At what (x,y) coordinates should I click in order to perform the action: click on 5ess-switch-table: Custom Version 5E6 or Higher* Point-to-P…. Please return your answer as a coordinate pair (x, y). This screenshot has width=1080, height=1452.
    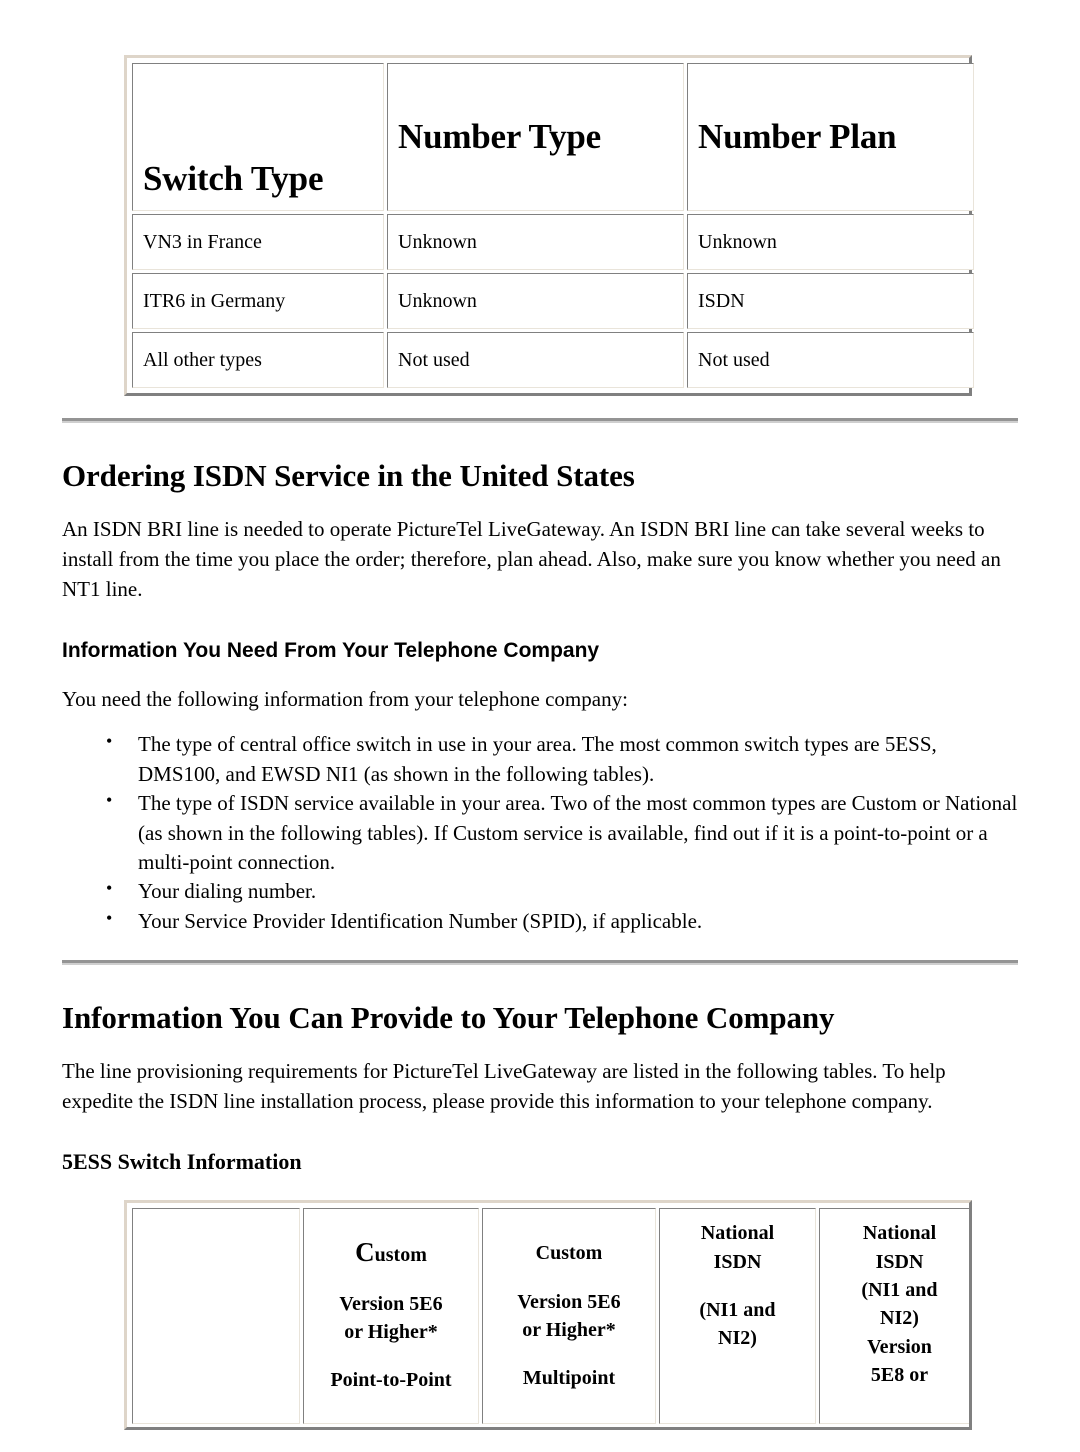
    Looking at the image, I should click on (548, 1315).